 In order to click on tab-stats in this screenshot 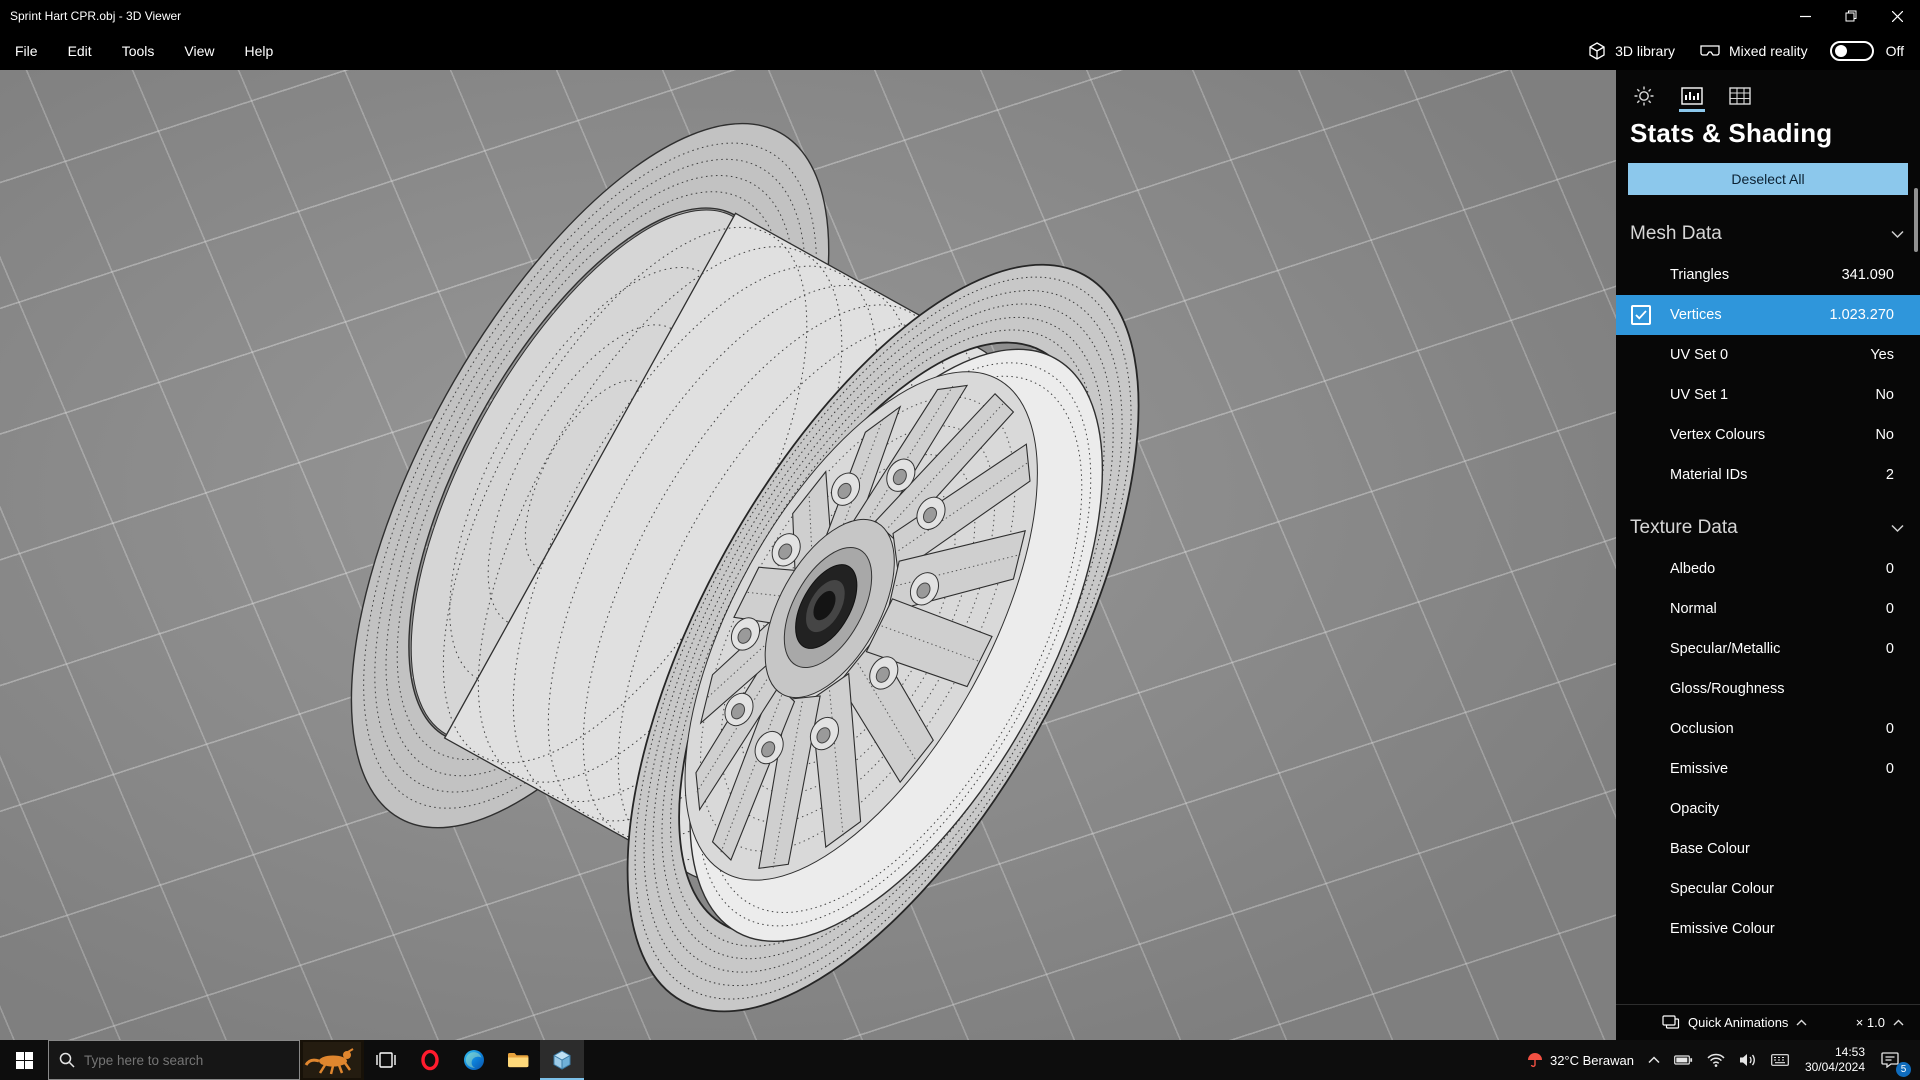, I will do `click(1692, 96)`.